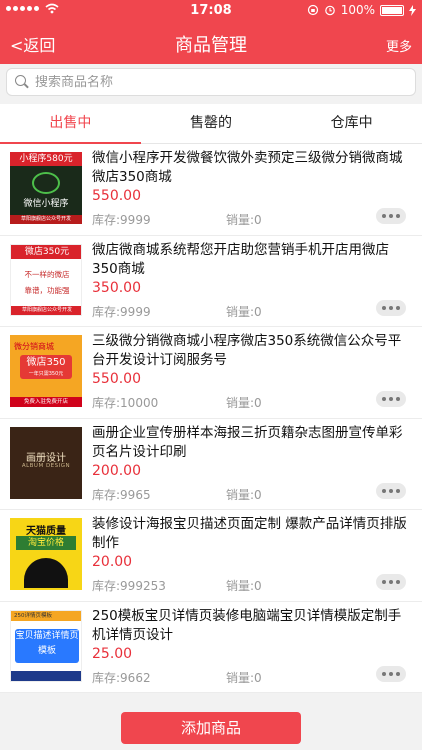 The width and height of the screenshot is (422, 750). Describe the element at coordinates (46, 554) in the screenshot. I see `product-thumbnail: 天猫质量 淘宝价格` at that location.